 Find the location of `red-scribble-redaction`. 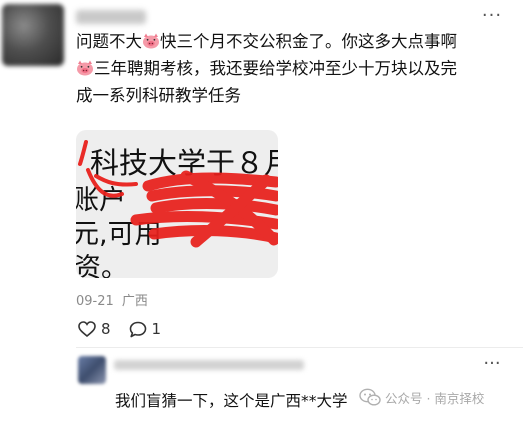

red-scribble-redaction is located at coordinates (178, 194).